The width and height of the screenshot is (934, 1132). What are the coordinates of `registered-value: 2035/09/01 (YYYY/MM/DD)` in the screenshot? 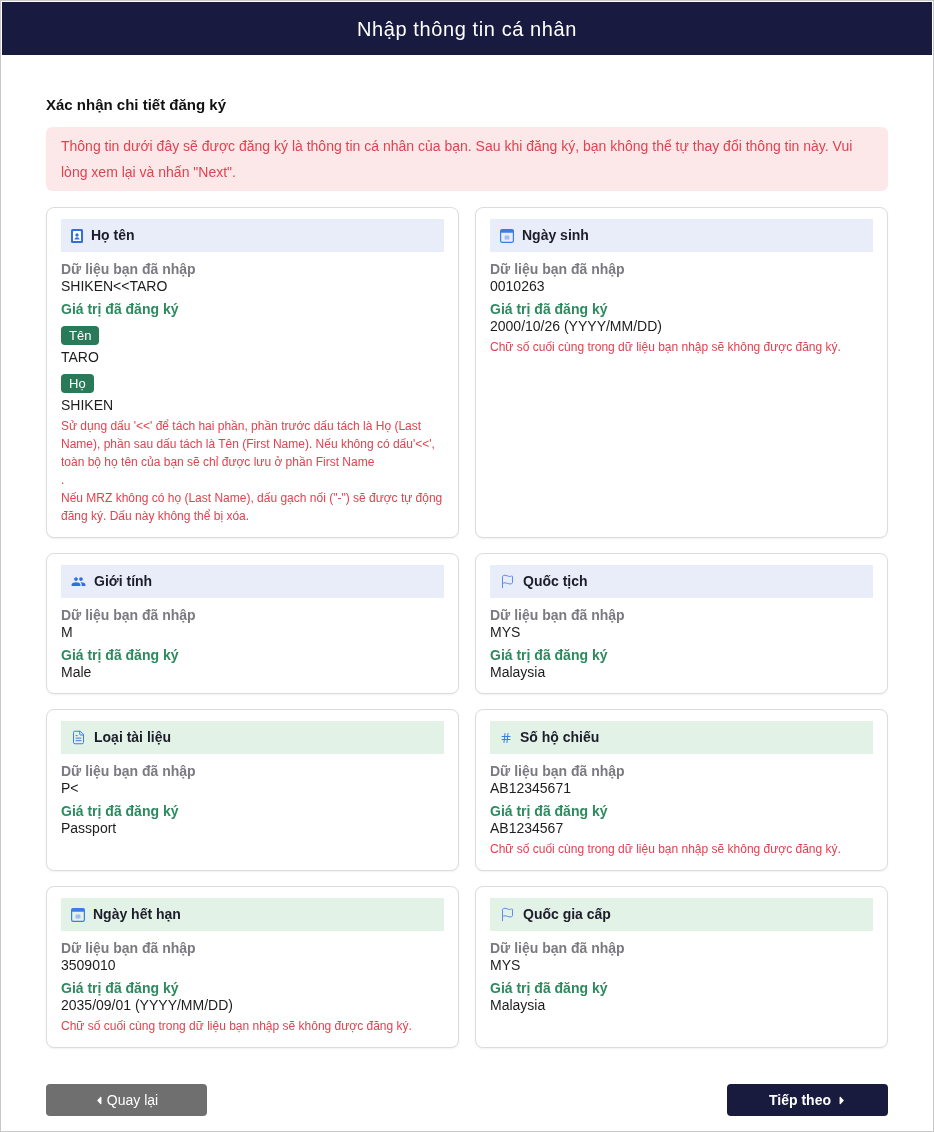 It's located at (147, 1005).